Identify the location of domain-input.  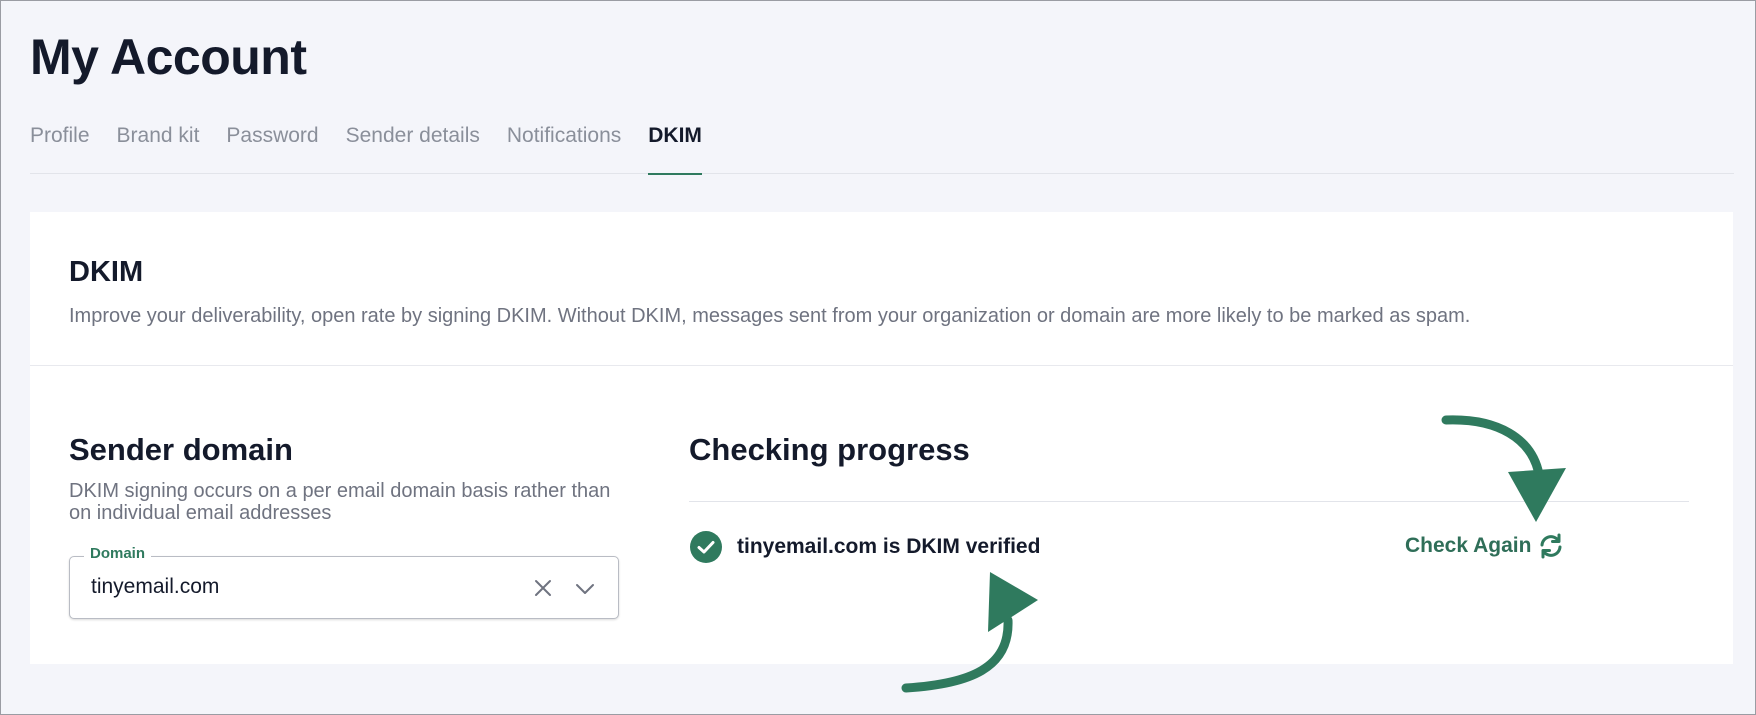
(291, 587).